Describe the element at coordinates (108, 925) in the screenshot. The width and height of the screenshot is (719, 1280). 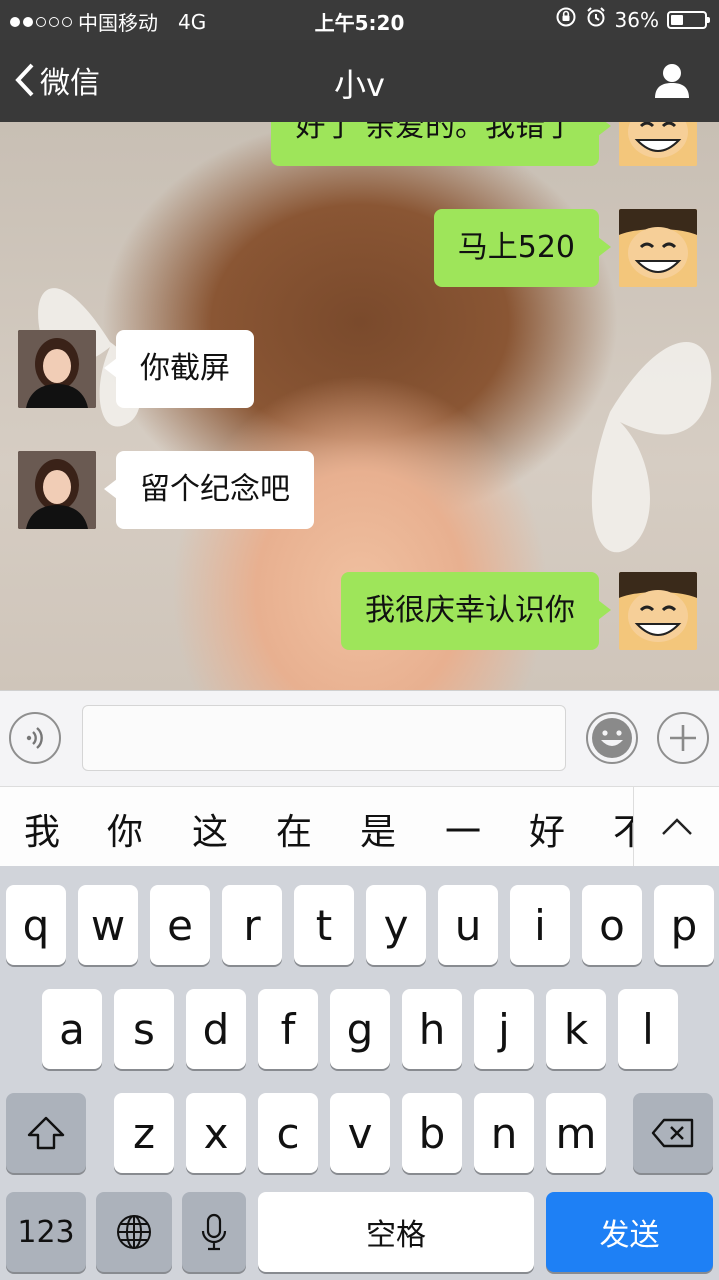
I see `key-w: w` at that location.